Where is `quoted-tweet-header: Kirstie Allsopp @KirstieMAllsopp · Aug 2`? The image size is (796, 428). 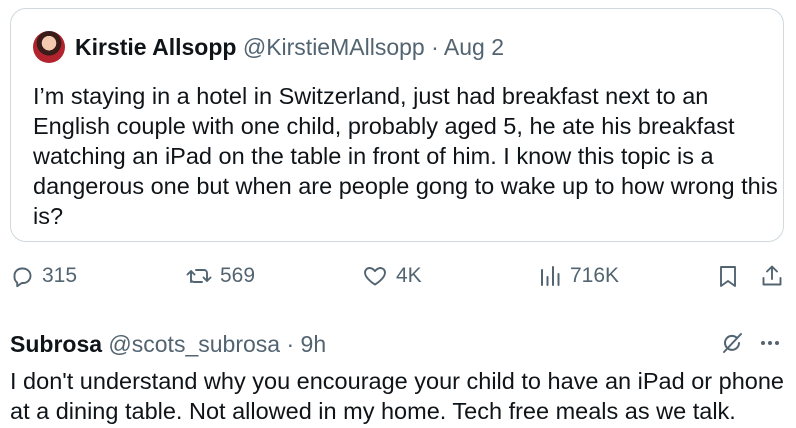 quoted-tweet-header: Kirstie Allsopp @KirstieMAllsopp · Aug 2 is located at coordinates (289, 47).